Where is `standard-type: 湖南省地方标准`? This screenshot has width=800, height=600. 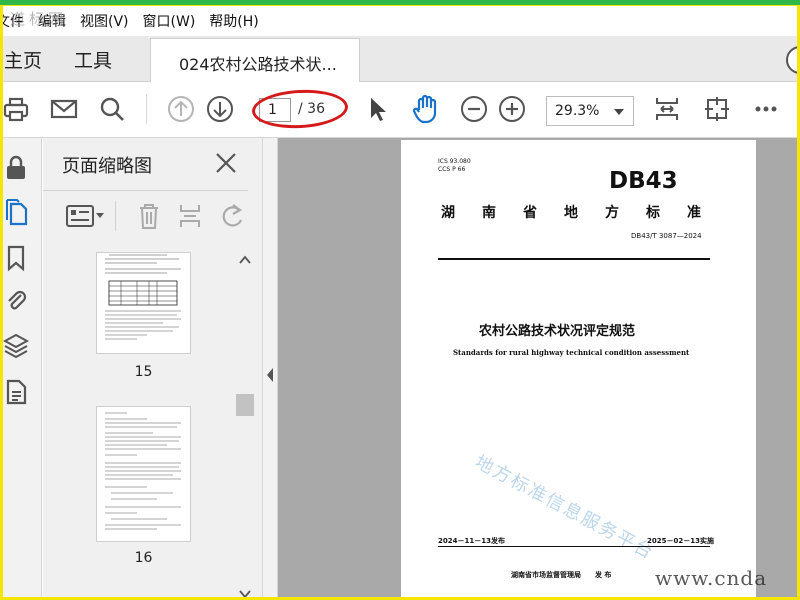 standard-type: 湖南省地方标准 is located at coordinates (584, 213).